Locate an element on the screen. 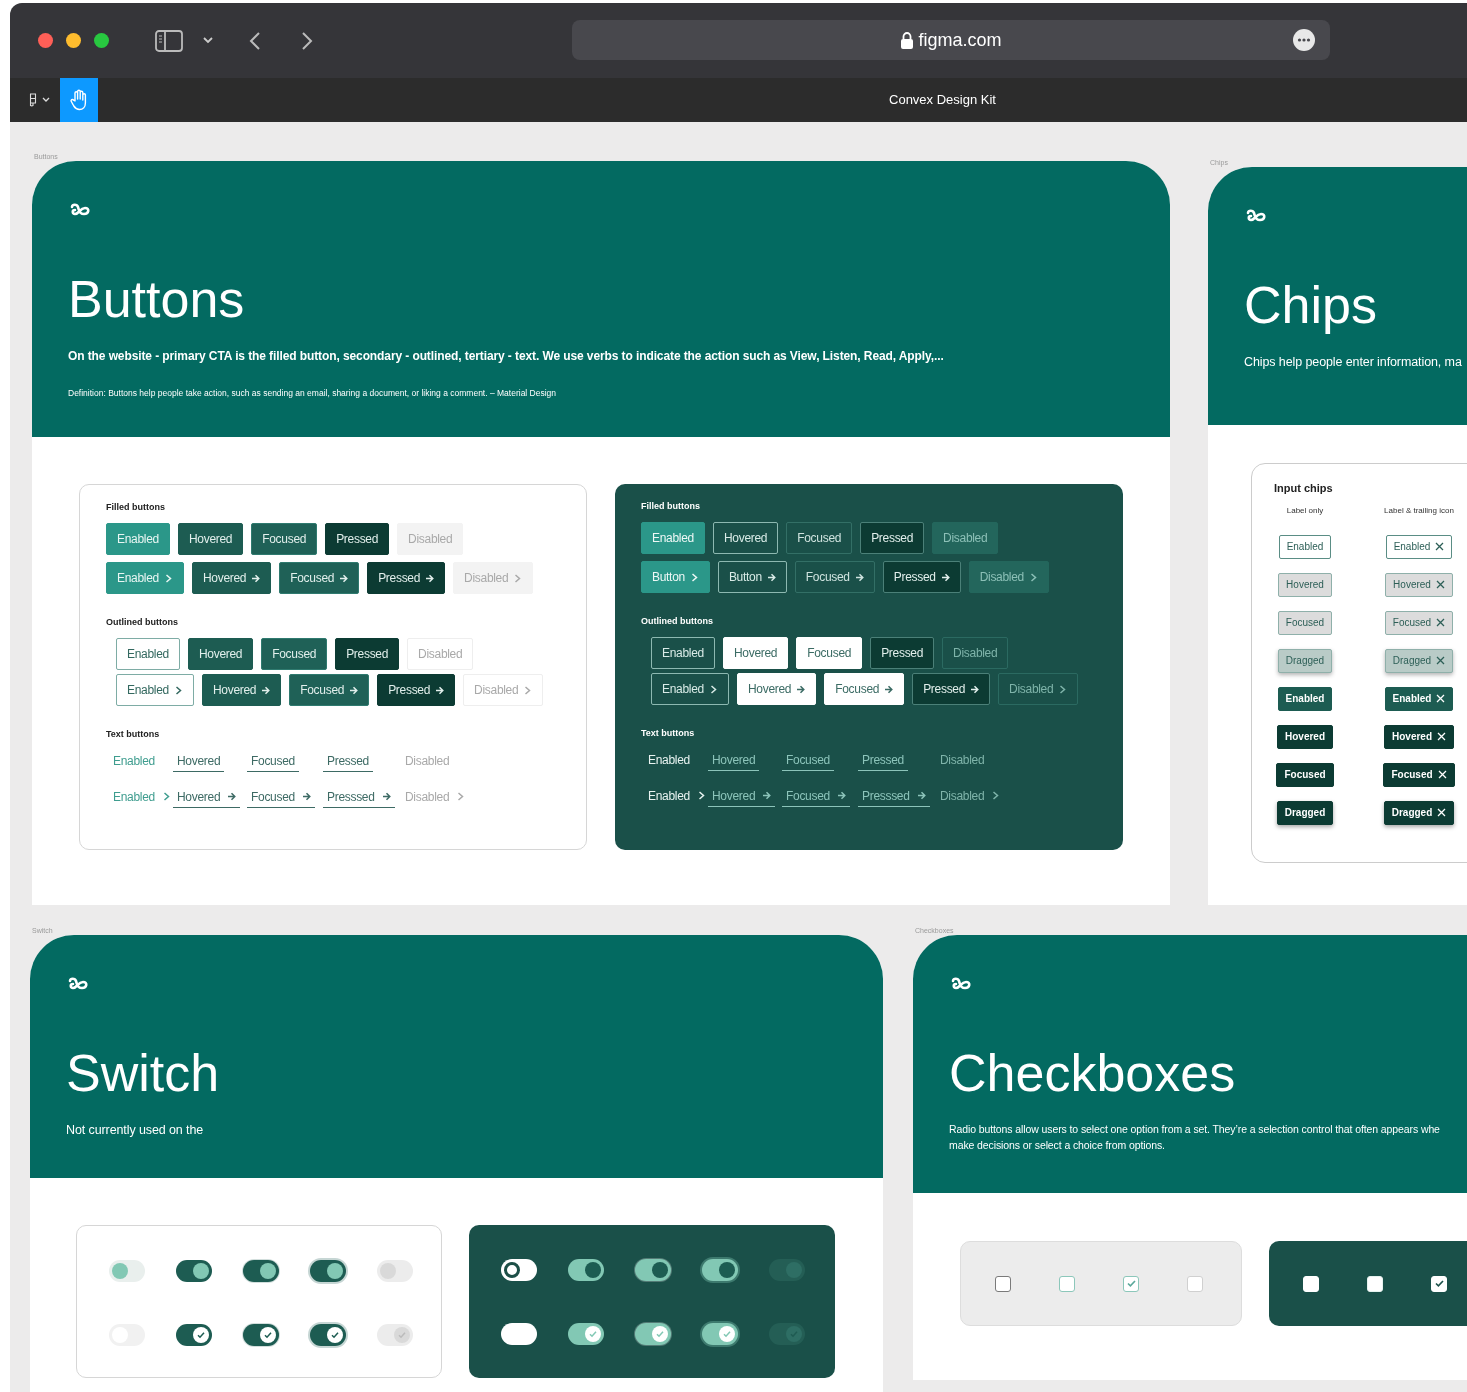 The height and width of the screenshot is (1392, 1467). hand-tool-button is located at coordinates (79, 100).